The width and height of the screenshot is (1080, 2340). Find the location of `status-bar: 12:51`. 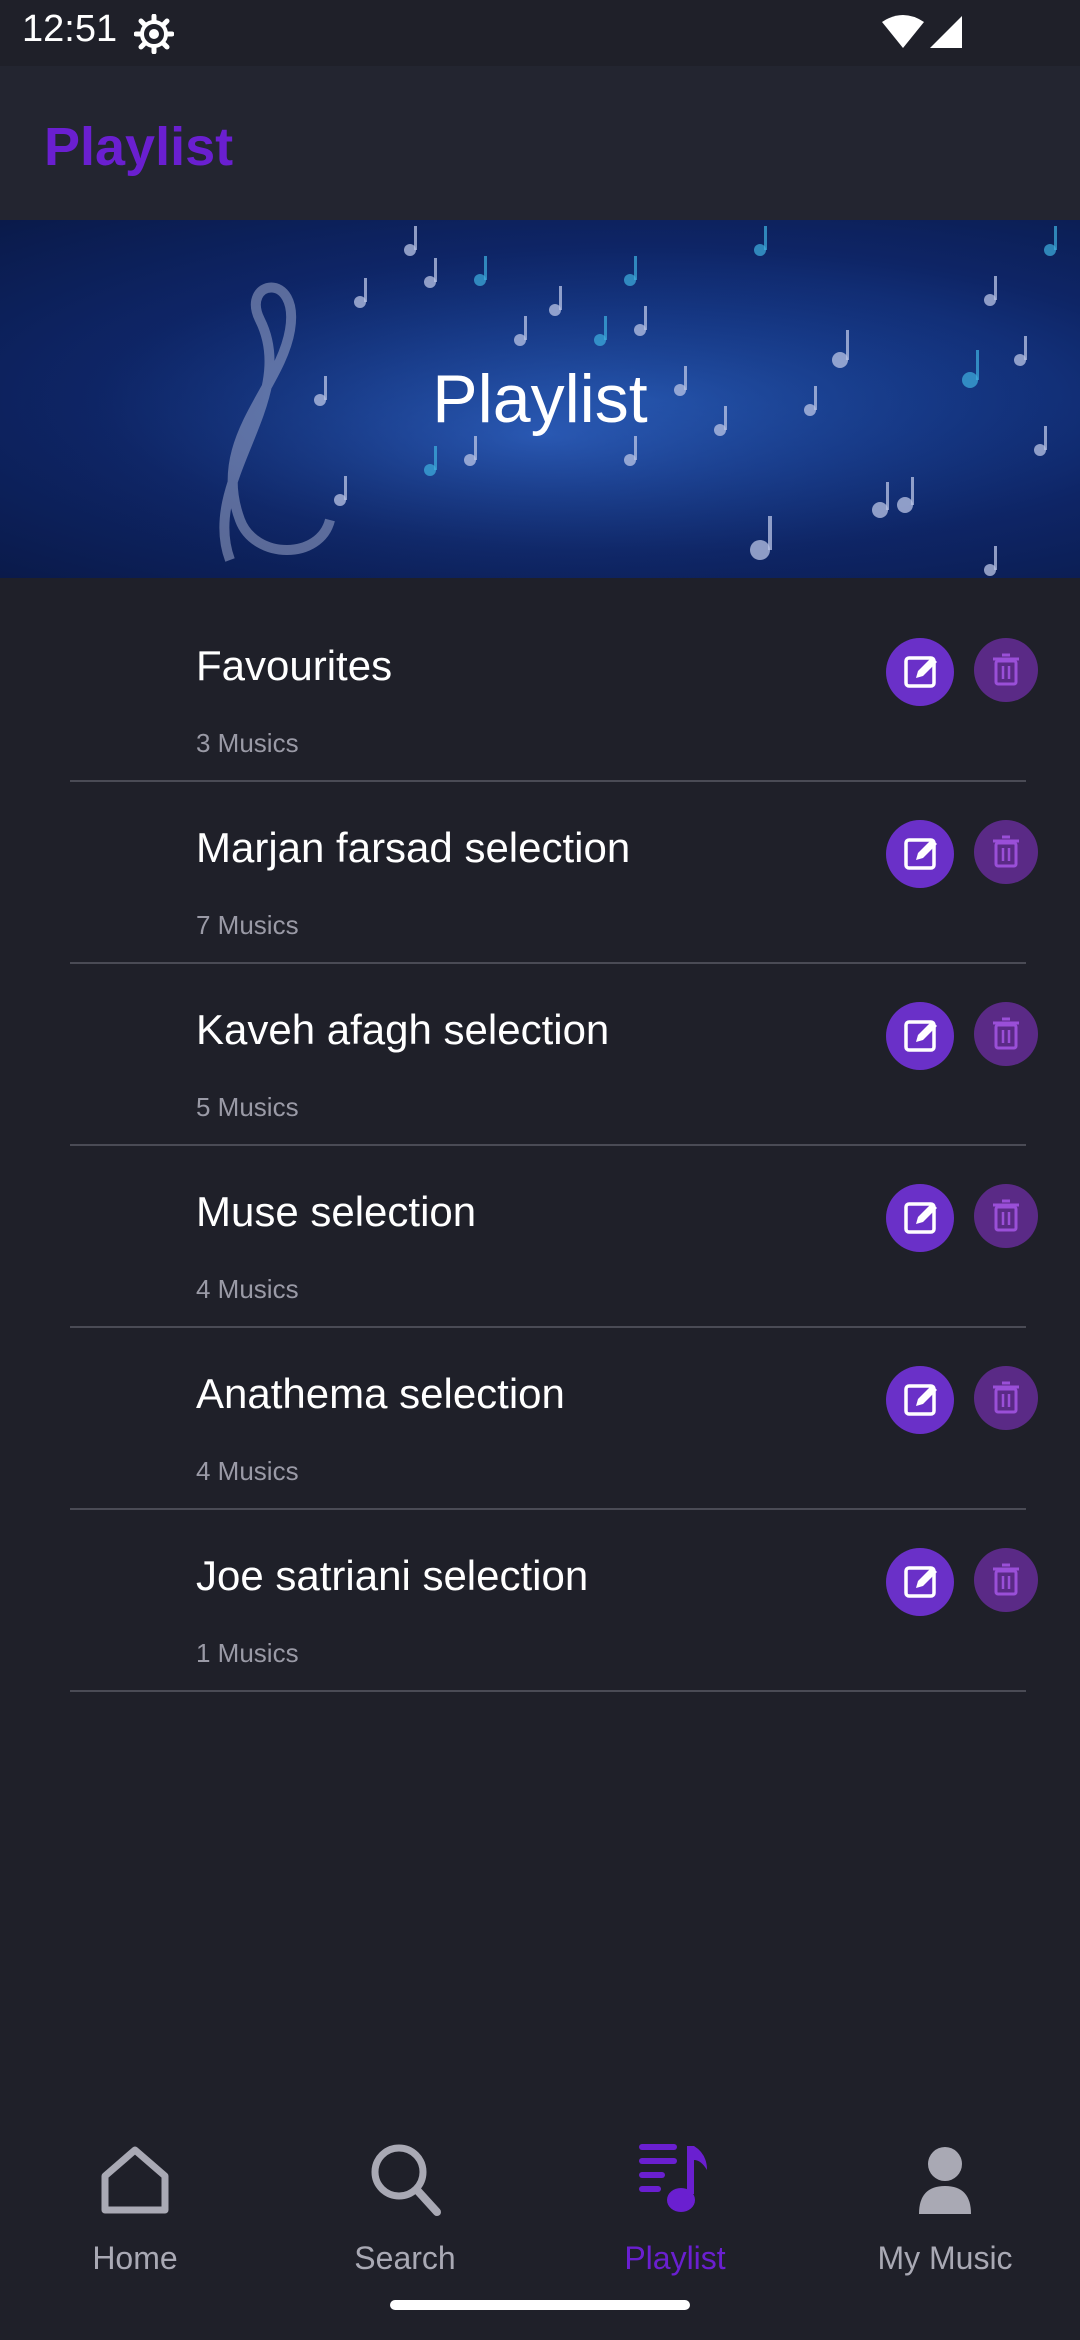

status-bar: 12:51 is located at coordinates (540, 33).